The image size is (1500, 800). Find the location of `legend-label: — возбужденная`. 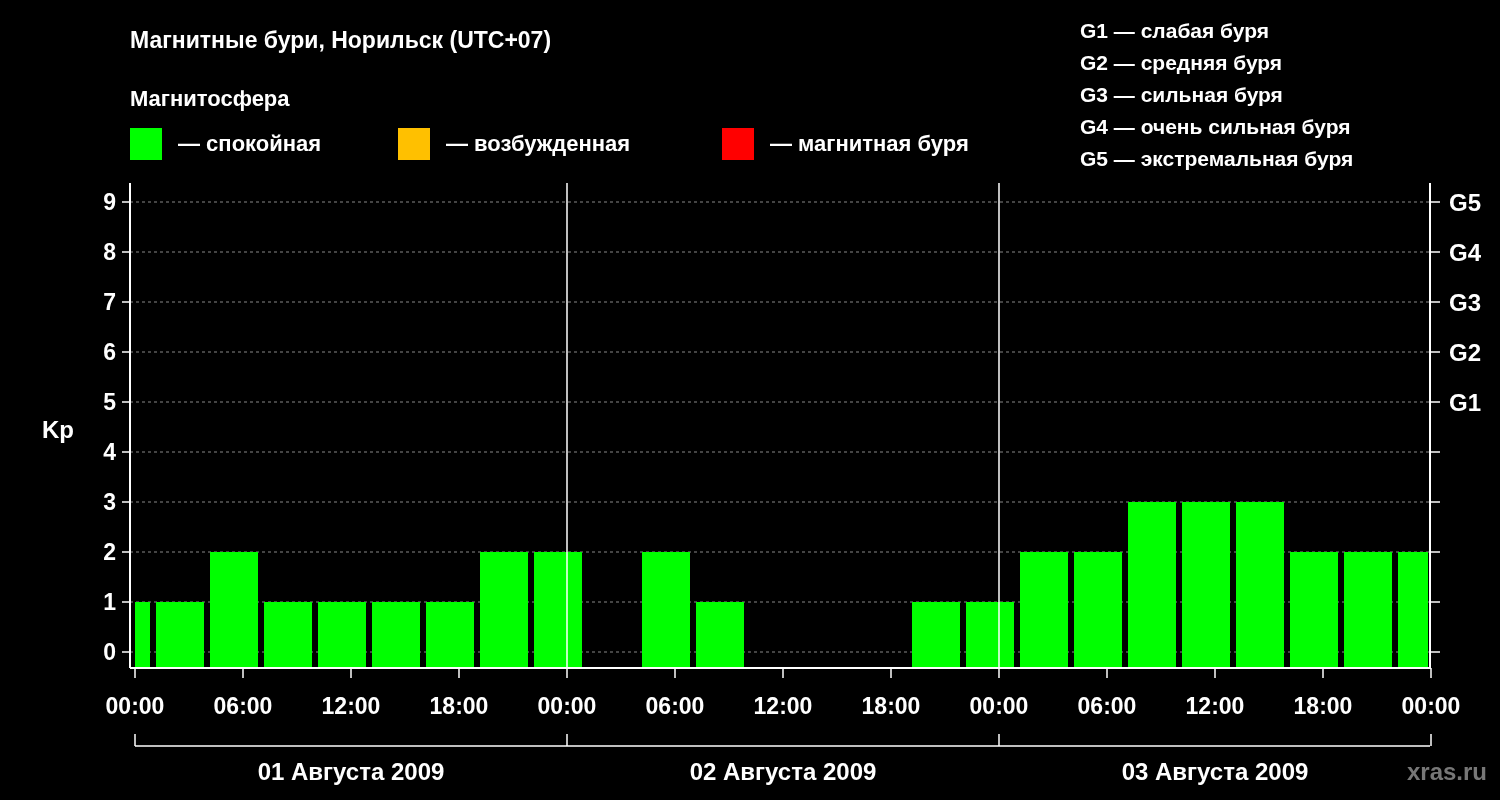

legend-label: — возбужденная is located at coordinates (538, 144).